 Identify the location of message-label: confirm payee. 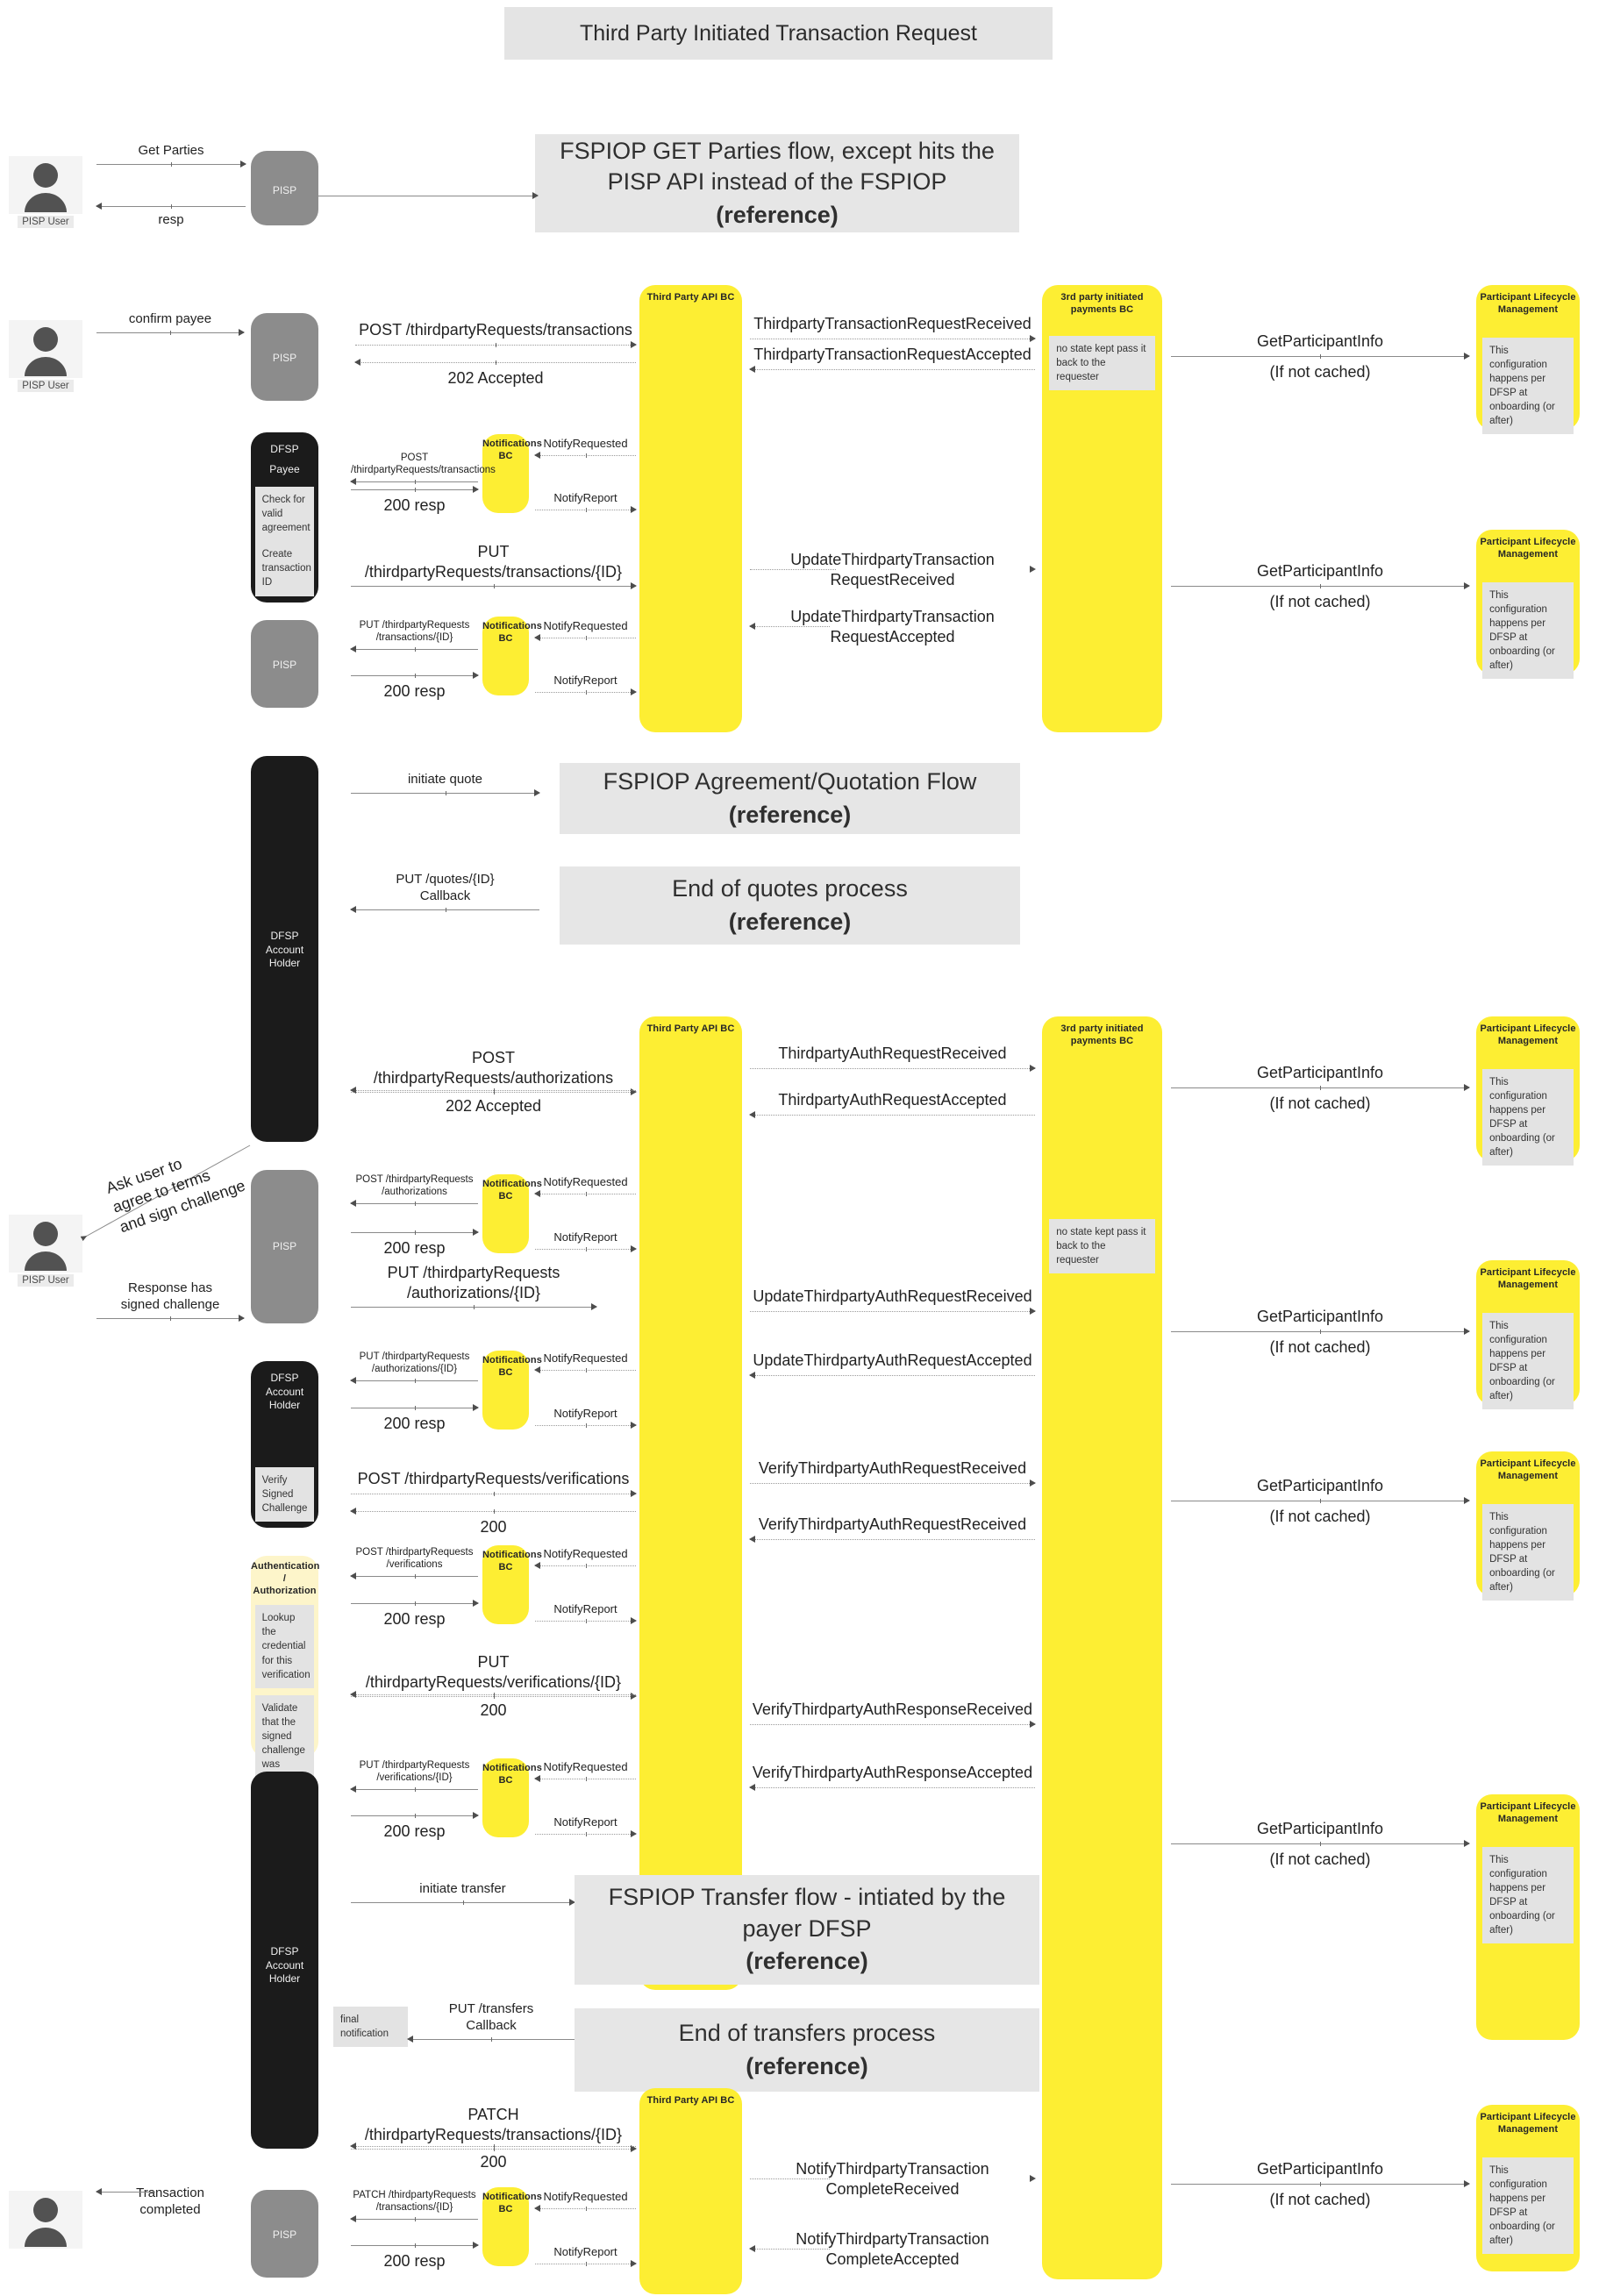
(170, 318).